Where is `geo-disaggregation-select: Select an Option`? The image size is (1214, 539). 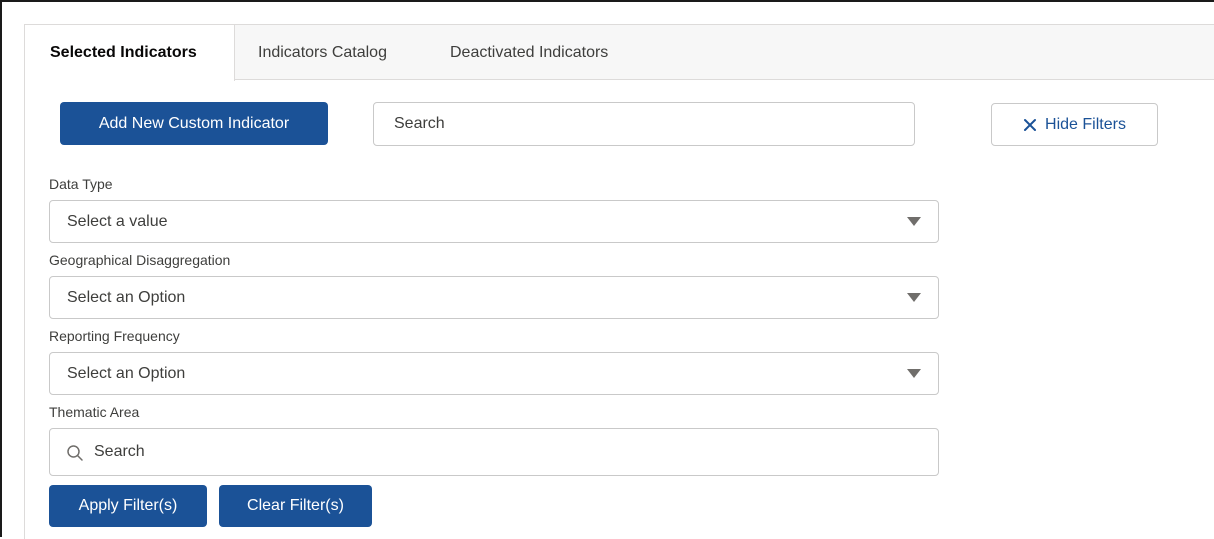
geo-disaggregation-select: Select an Option is located at coordinates (494, 297).